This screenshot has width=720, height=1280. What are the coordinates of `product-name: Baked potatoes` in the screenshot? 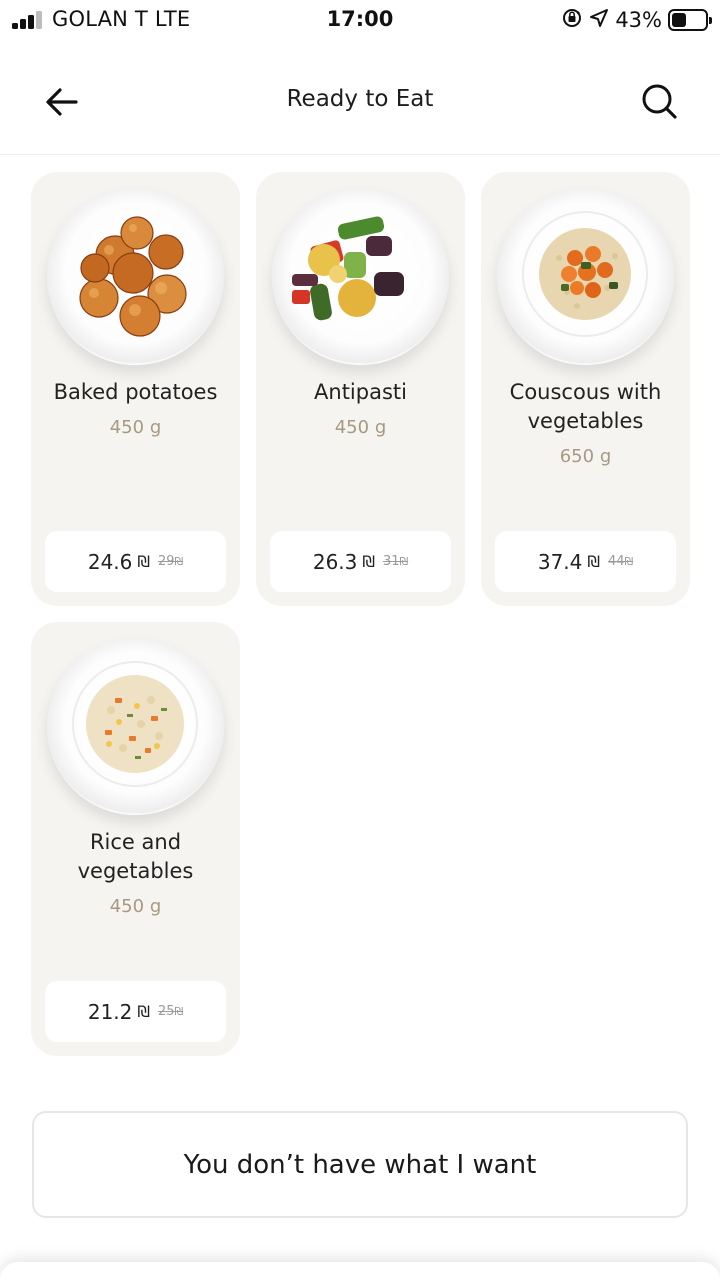 It's located at (135, 392).